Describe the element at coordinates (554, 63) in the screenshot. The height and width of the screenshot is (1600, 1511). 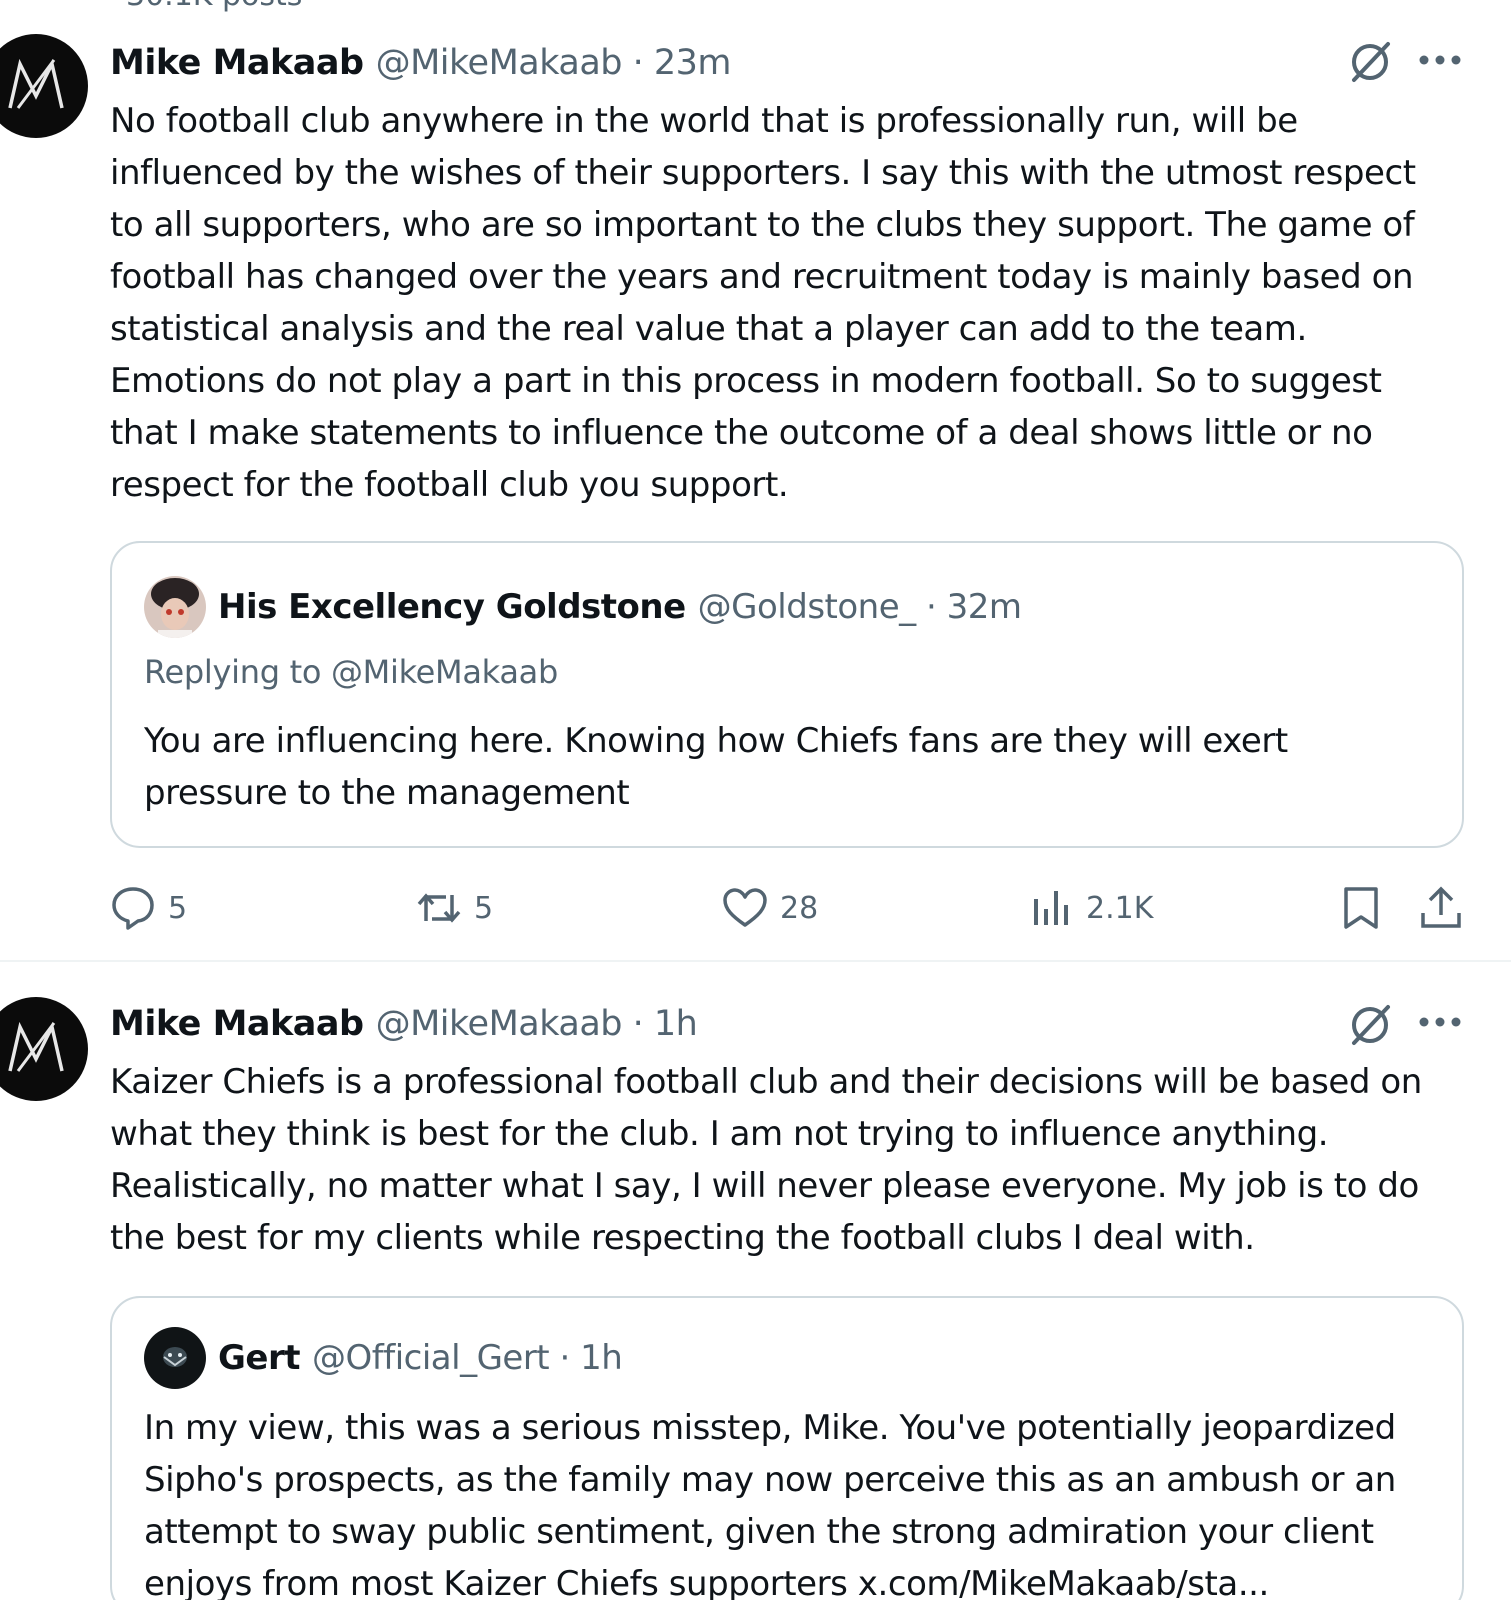
I see `author-handle-time: @MikeMakaab · 23m` at that location.